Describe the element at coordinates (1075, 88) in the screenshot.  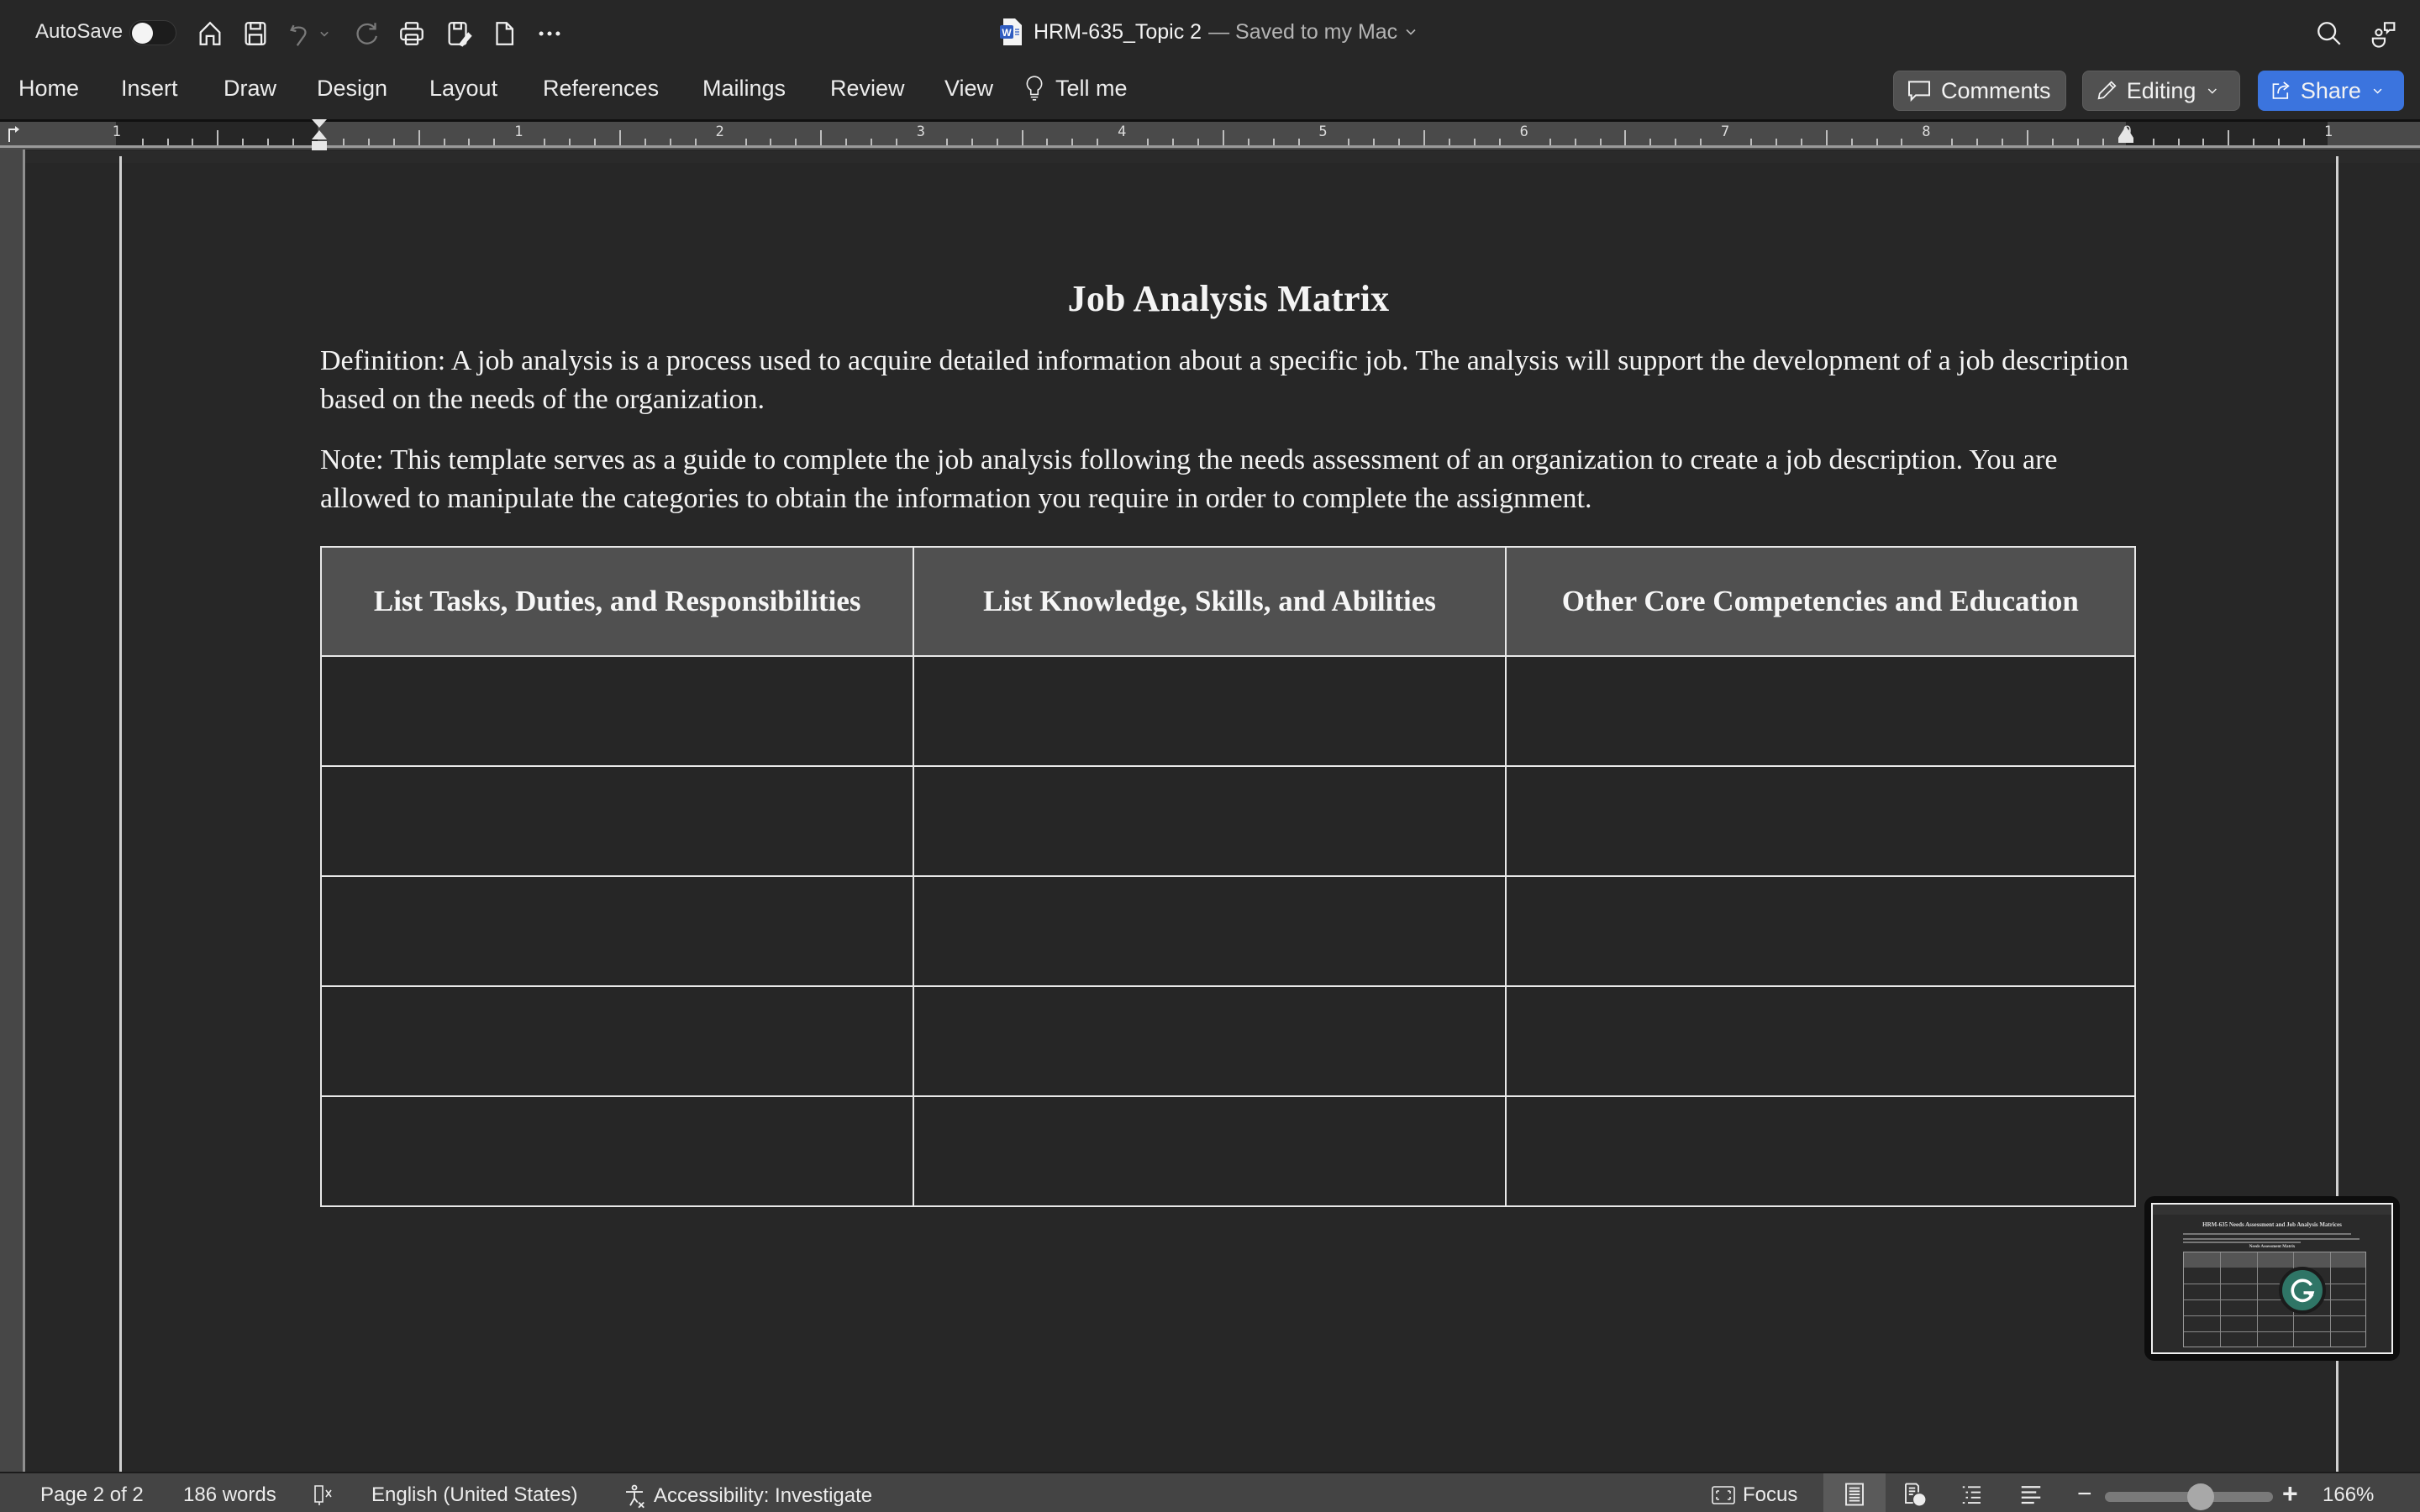
I see `tell-me-search: Tell me` at that location.